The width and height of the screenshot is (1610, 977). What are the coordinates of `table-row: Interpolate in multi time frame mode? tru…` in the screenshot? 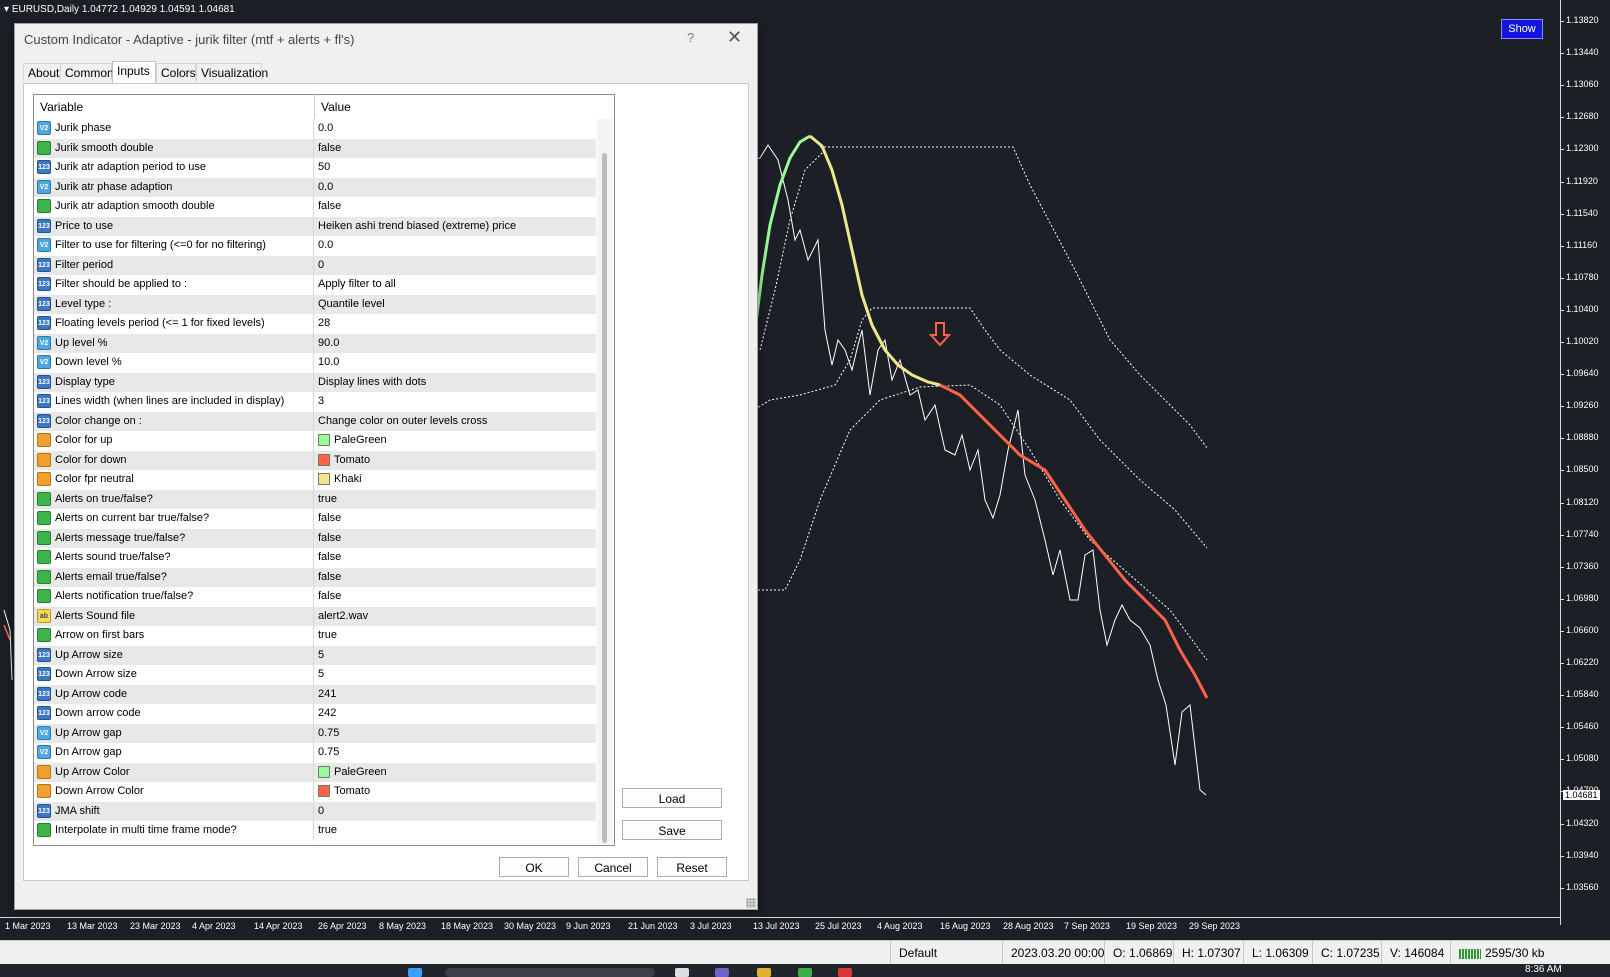 It's located at (315, 831).